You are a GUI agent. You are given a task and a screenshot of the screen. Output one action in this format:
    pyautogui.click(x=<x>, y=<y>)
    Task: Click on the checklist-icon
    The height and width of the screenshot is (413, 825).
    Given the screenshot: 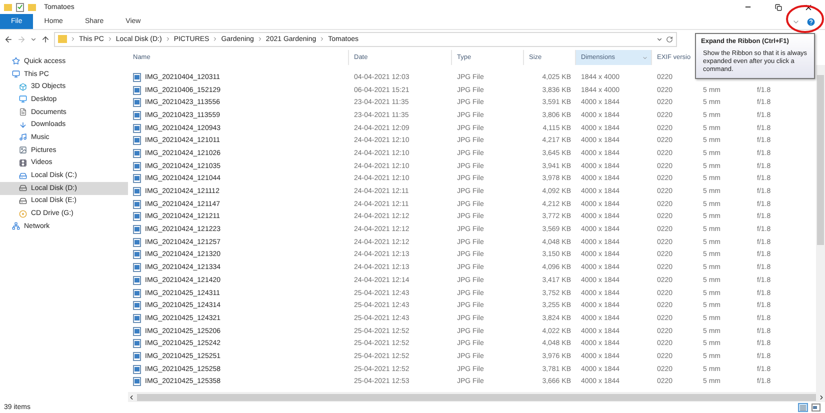 What is the action you would take?
    pyautogui.click(x=20, y=7)
    